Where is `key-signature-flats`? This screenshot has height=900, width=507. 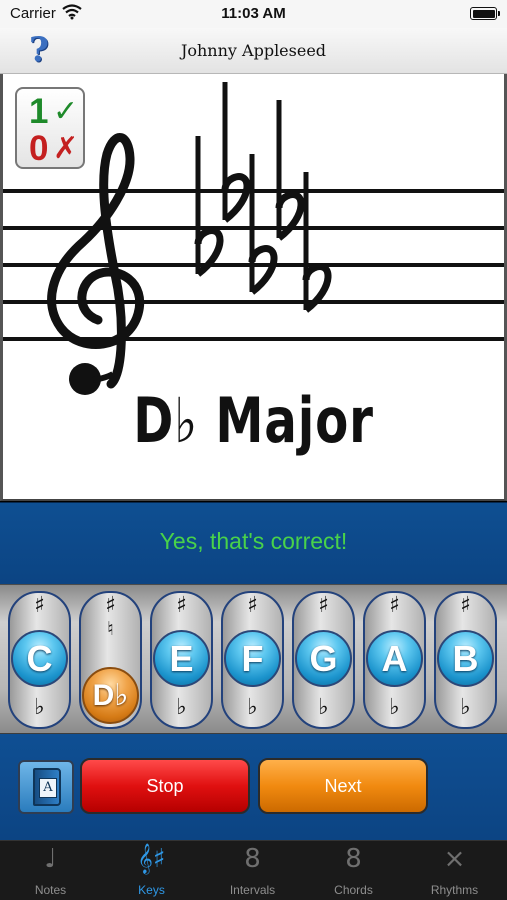
key-signature-flats is located at coordinates (263, 197).